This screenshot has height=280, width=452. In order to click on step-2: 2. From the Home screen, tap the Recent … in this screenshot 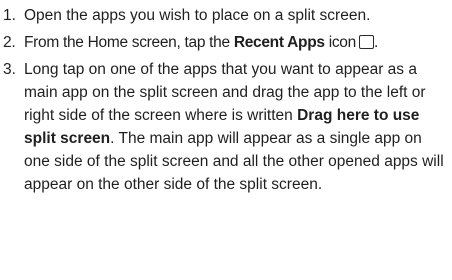, I will do `click(226, 42)`.